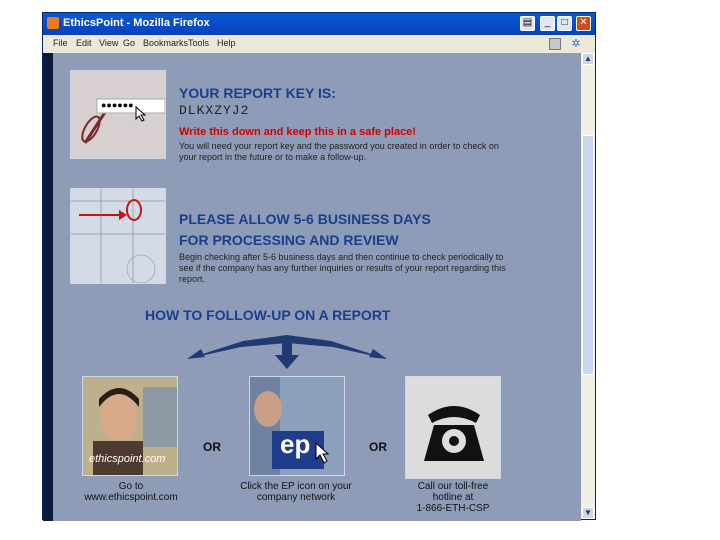  I want to click on menu-edit: Edit, so click(84, 43).